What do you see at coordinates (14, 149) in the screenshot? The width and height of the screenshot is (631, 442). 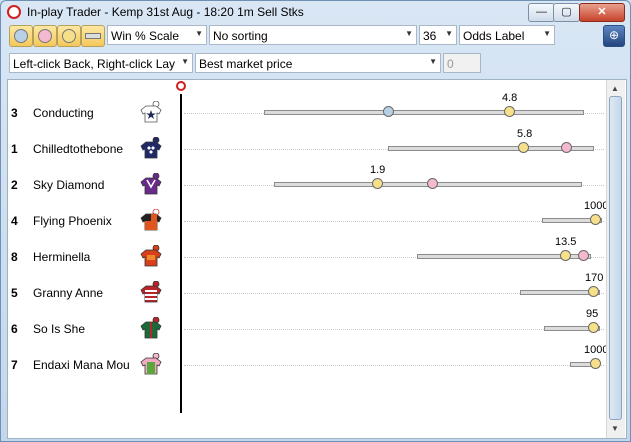 I see `runner-number: 1` at bounding box center [14, 149].